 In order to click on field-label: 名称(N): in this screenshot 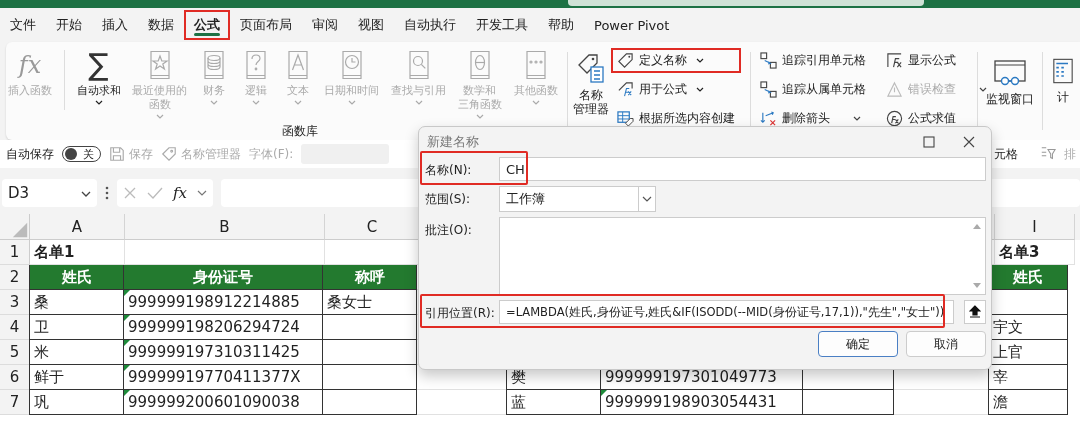, I will do `click(449, 170)`.